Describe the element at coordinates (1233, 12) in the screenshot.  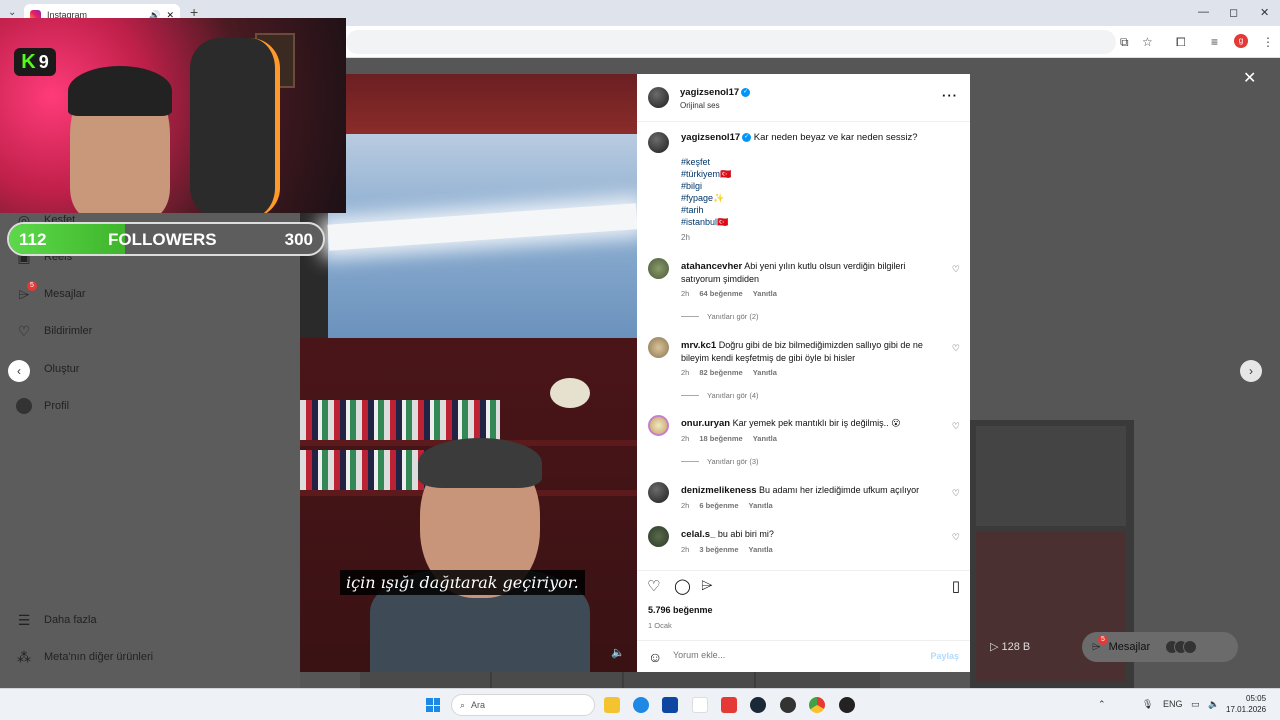
I see `maximize-button: ◻` at that location.